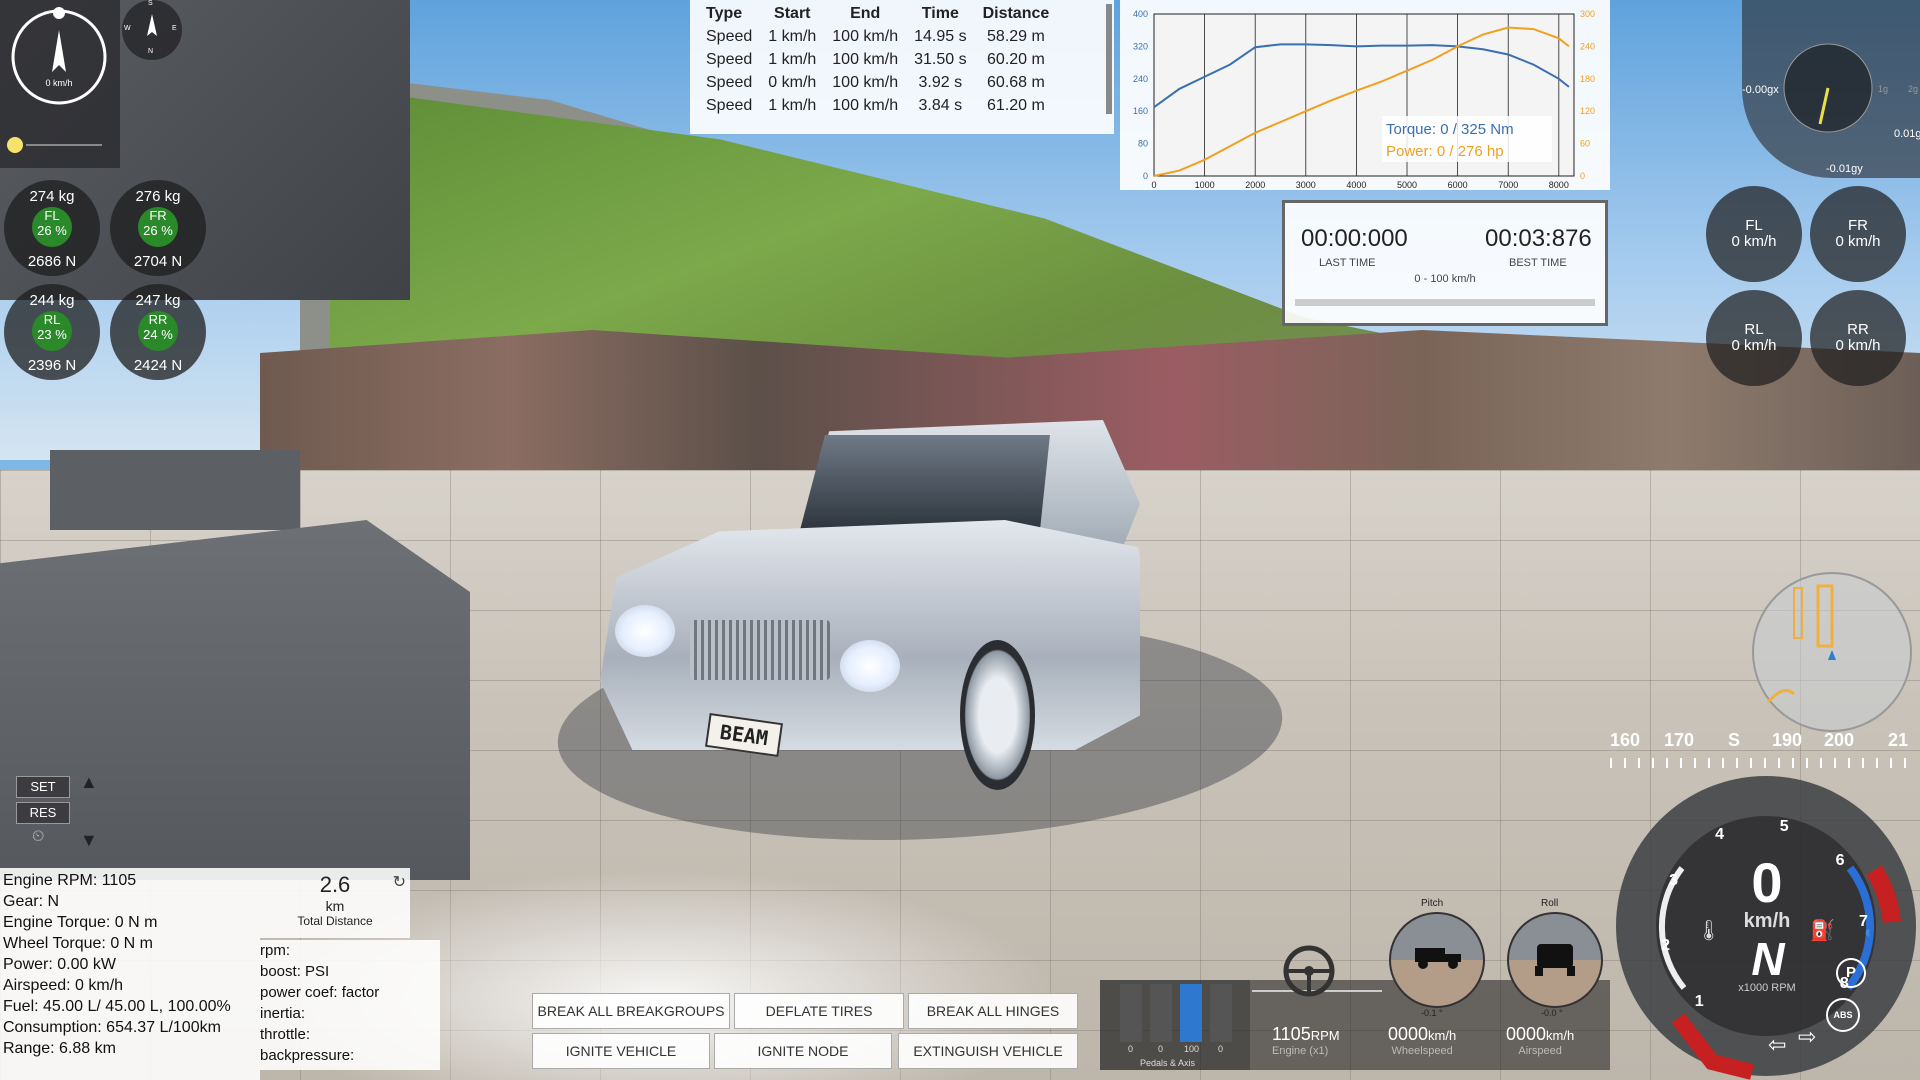 The width and height of the screenshot is (1920, 1080). I want to click on y-tick-right: 60, so click(1585, 144).